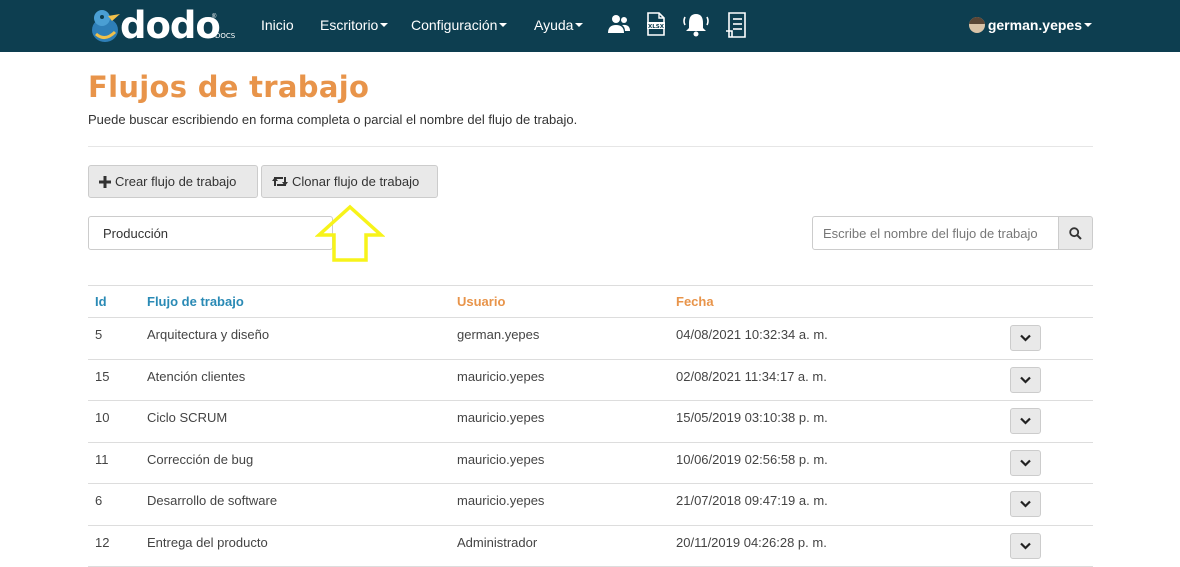  What do you see at coordinates (99, 500) in the screenshot?
I see `row-id: 6` at bounding box center [99, 500].